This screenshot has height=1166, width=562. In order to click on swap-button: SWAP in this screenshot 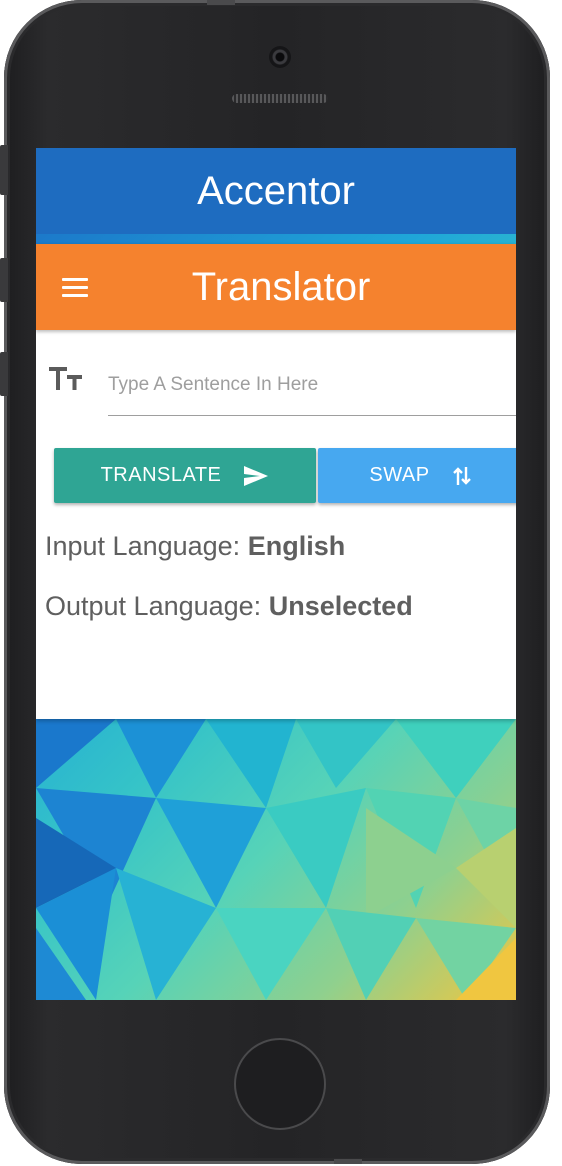, I will do `click(417, 475)`.